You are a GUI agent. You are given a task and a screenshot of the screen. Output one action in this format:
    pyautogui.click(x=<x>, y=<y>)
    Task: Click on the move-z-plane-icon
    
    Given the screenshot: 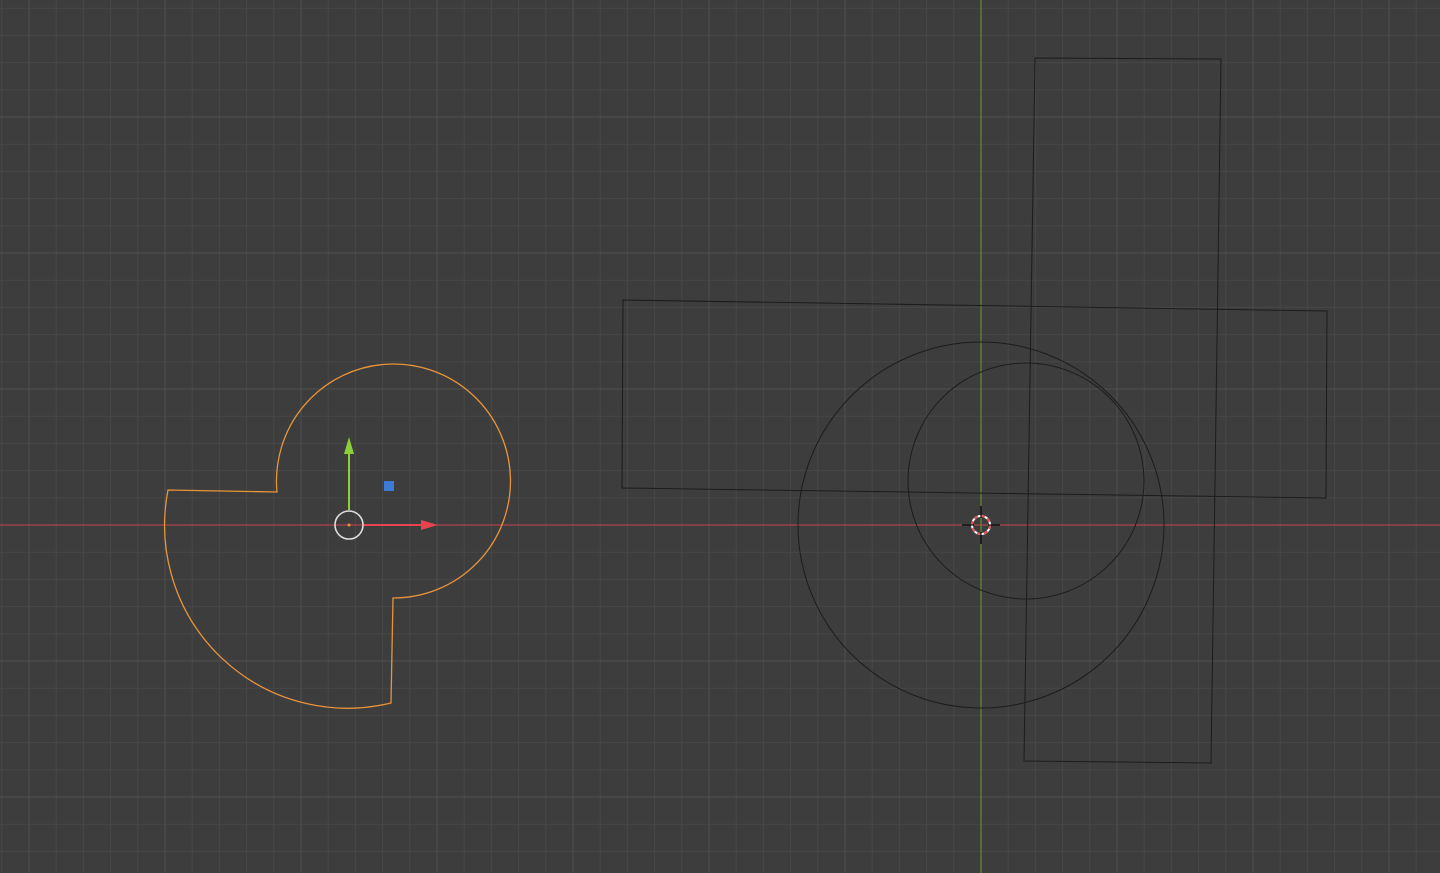 What is the action you would take?
    pyautogui.click(x=389, y=486)
    